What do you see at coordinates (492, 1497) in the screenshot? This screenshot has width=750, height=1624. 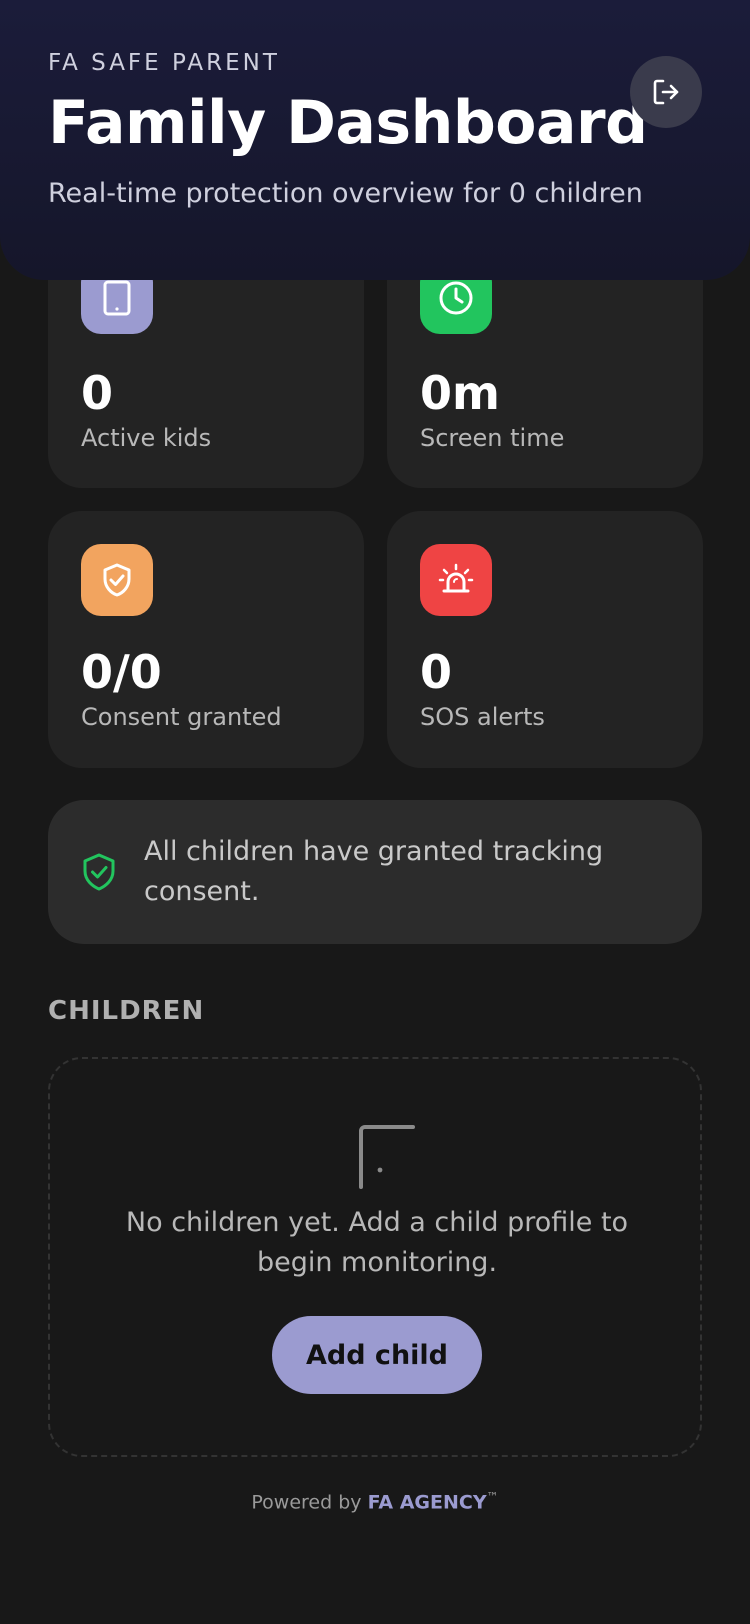 I see `trademark-symbol: ™` at bounding box center [492, 1497].